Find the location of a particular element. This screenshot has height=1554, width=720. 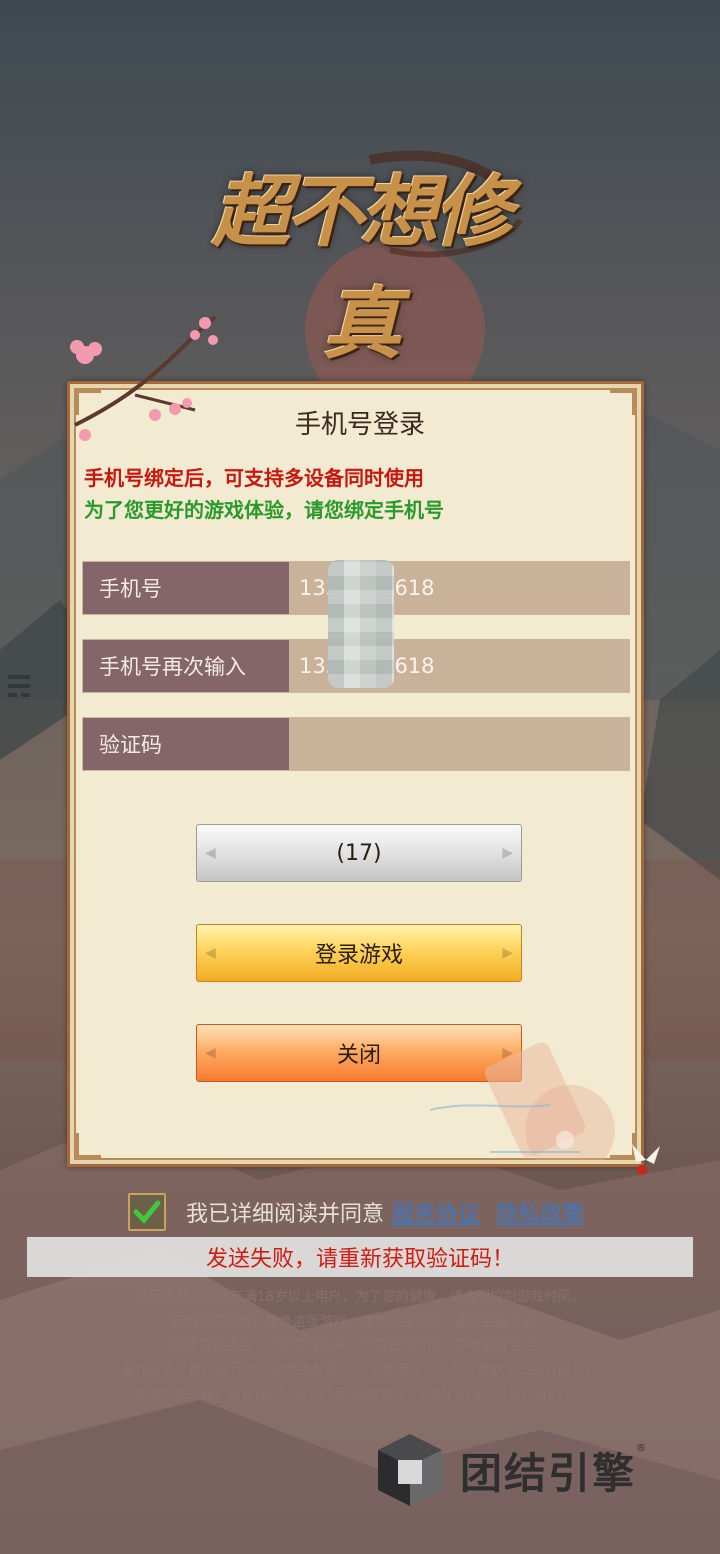

privacy-mosaic is located at coordinates (361, 624).